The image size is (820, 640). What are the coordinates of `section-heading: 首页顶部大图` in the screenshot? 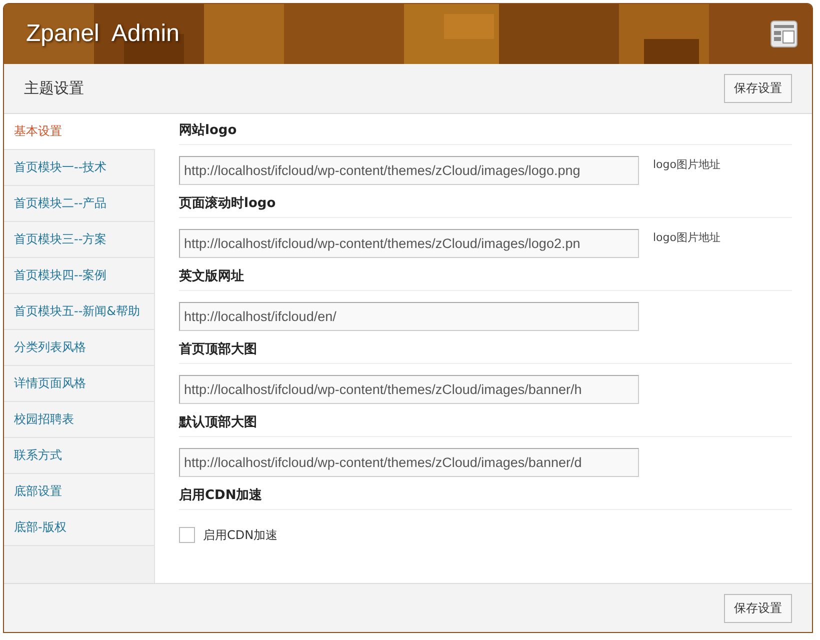 It's located at (485, 350).